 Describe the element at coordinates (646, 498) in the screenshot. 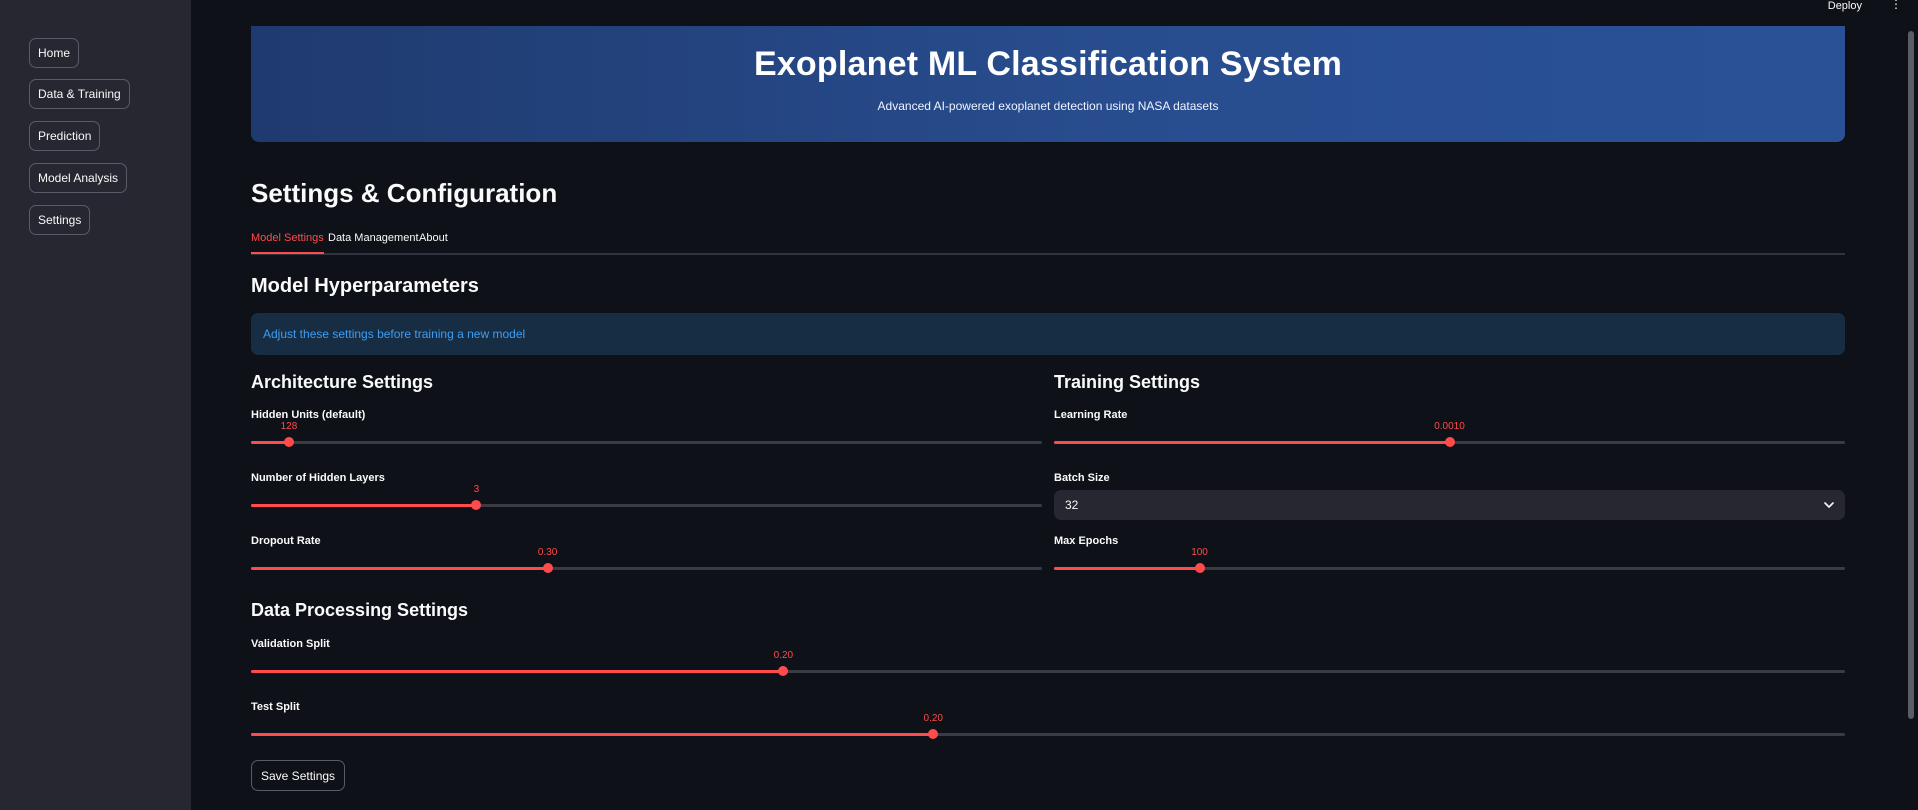

I see `hidden-layers-slider: 3` at that location.